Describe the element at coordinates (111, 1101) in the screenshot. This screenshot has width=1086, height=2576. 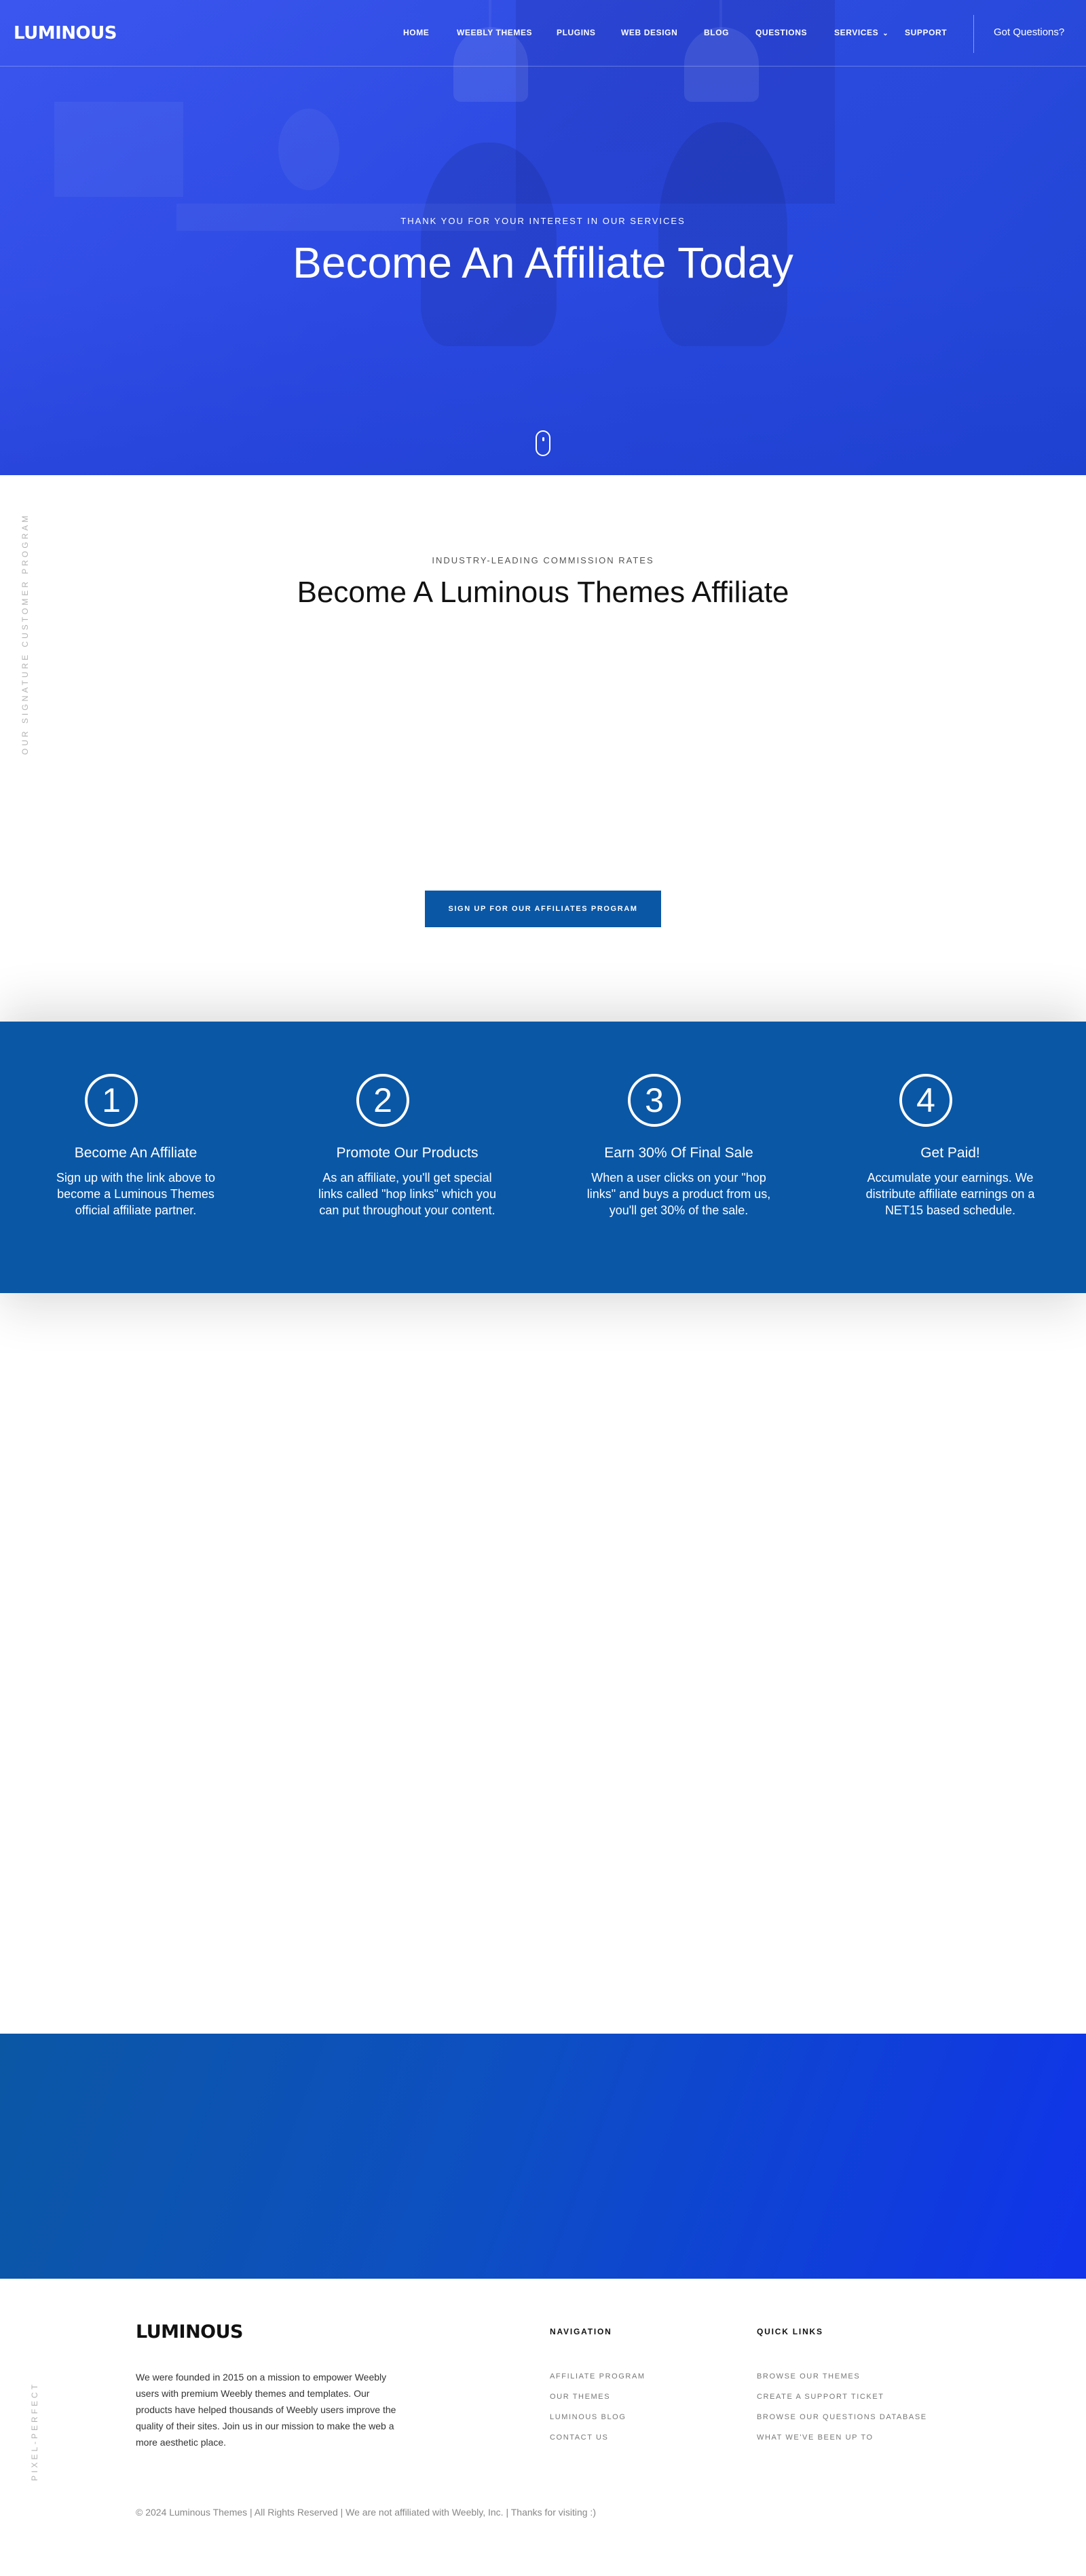
I see `step-number-circle: 1` at that location.